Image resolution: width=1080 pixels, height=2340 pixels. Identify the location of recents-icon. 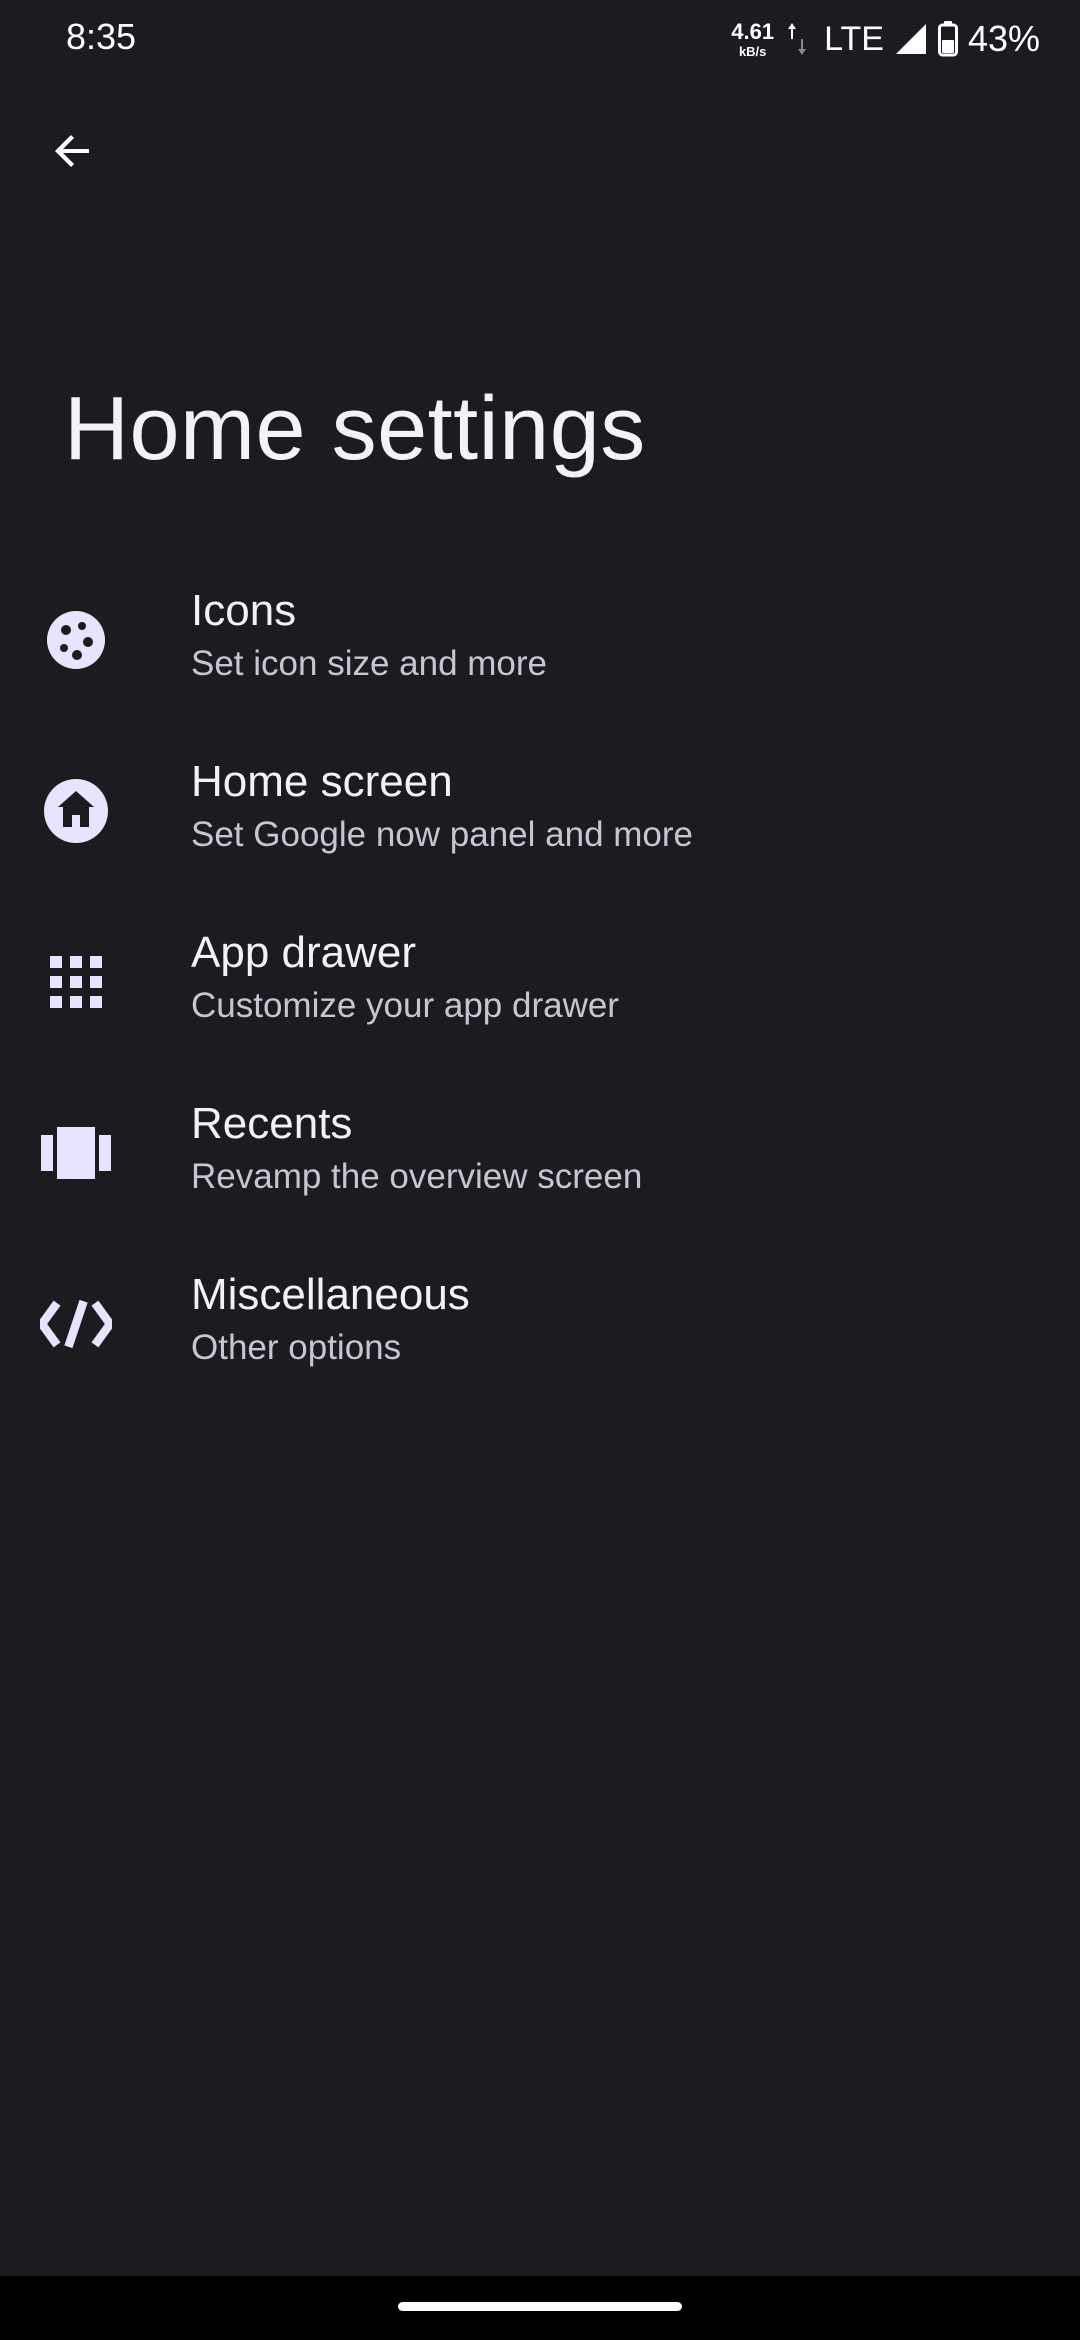
(76, 1153).